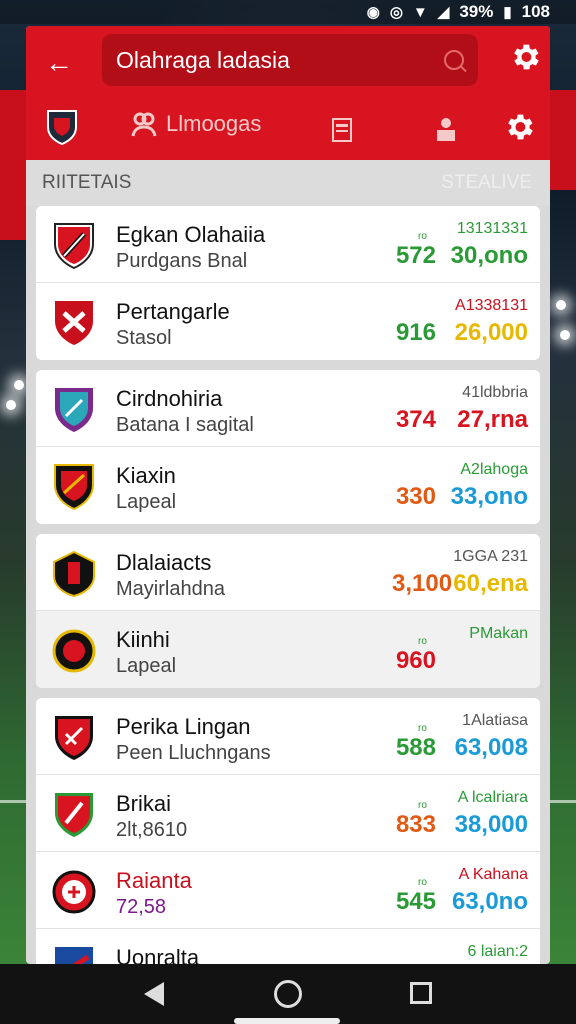  I want to click on search-icon, so click(454, 60).